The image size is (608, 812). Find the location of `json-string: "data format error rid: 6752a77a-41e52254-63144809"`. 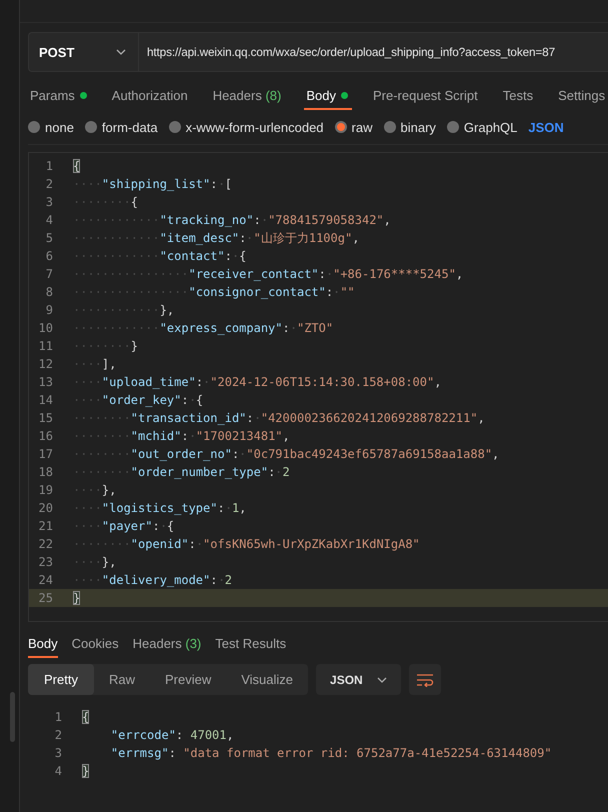

json-string: "data format error rid: 6752a77a-41e52254-63144809" is located at coordinates (367, 753).